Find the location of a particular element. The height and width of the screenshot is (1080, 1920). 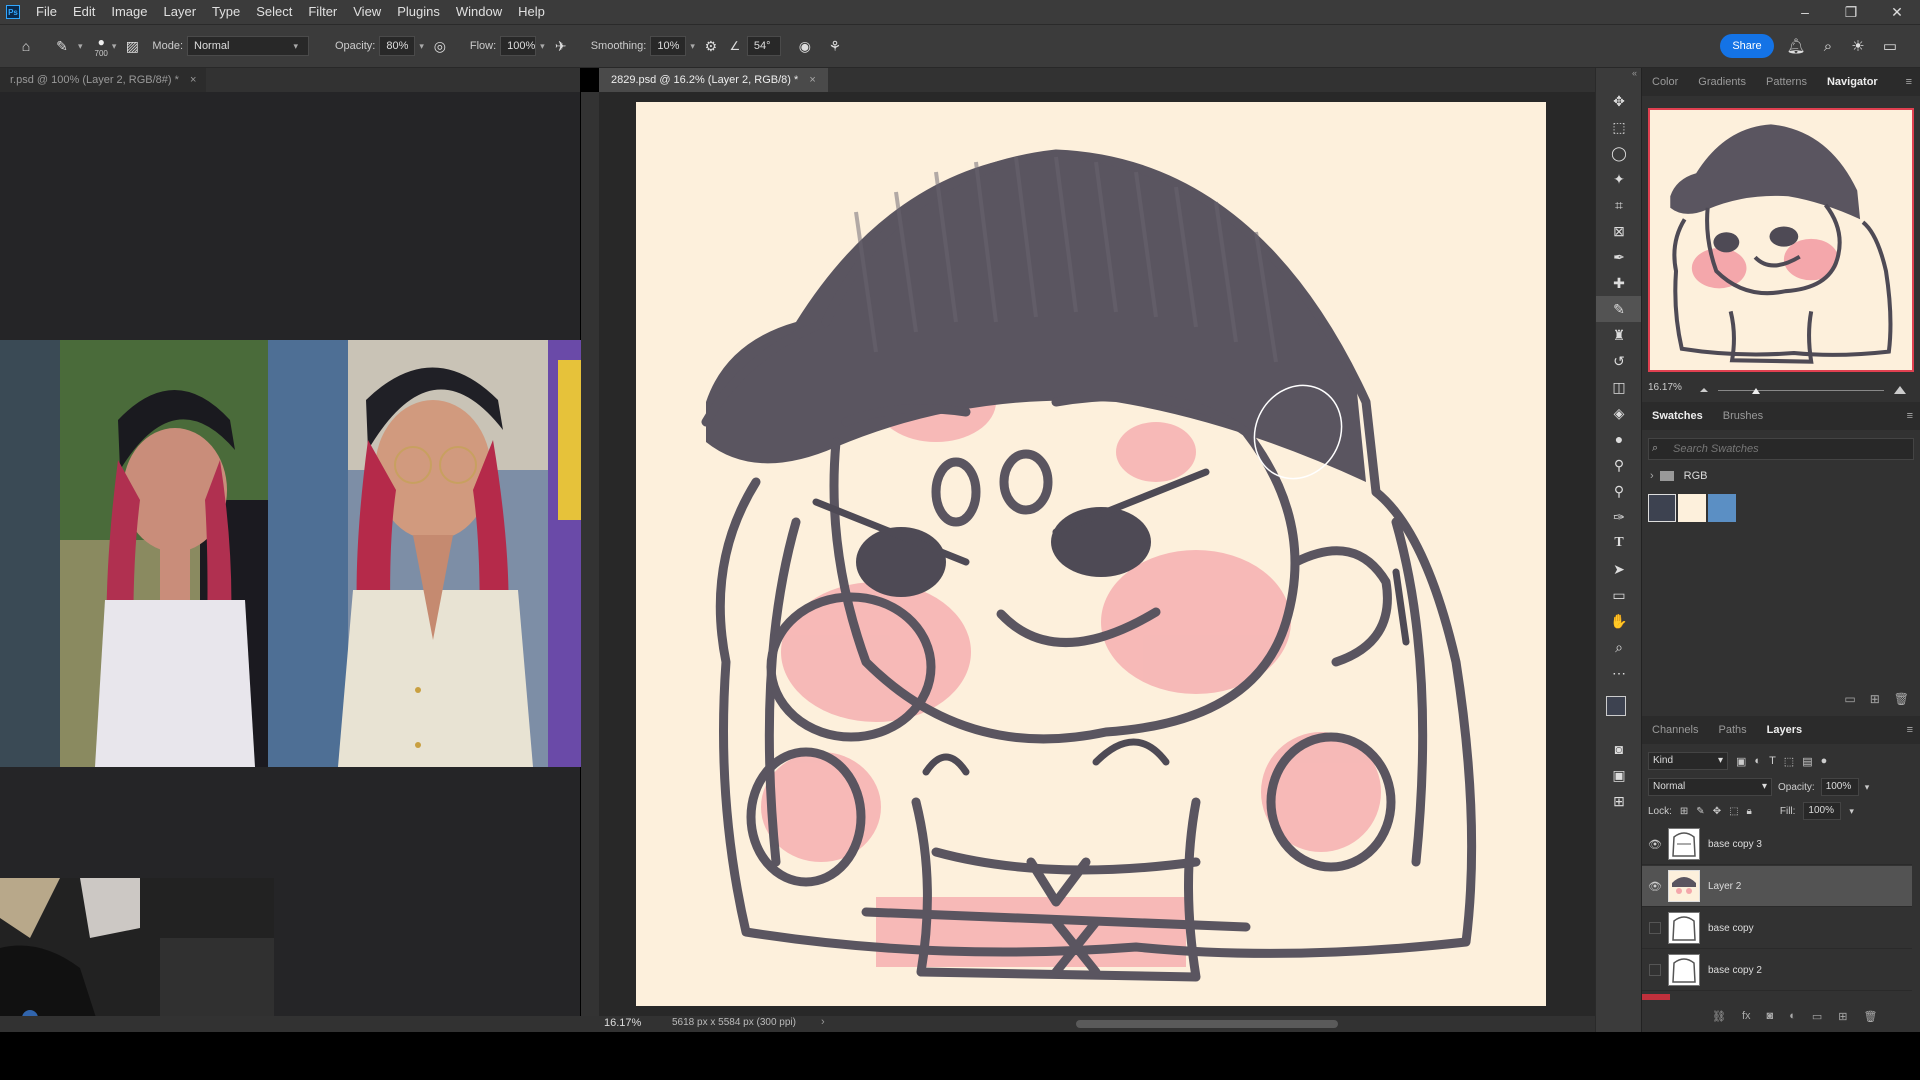

menu-plugins: Plugins is located at coordinates (418, 12).